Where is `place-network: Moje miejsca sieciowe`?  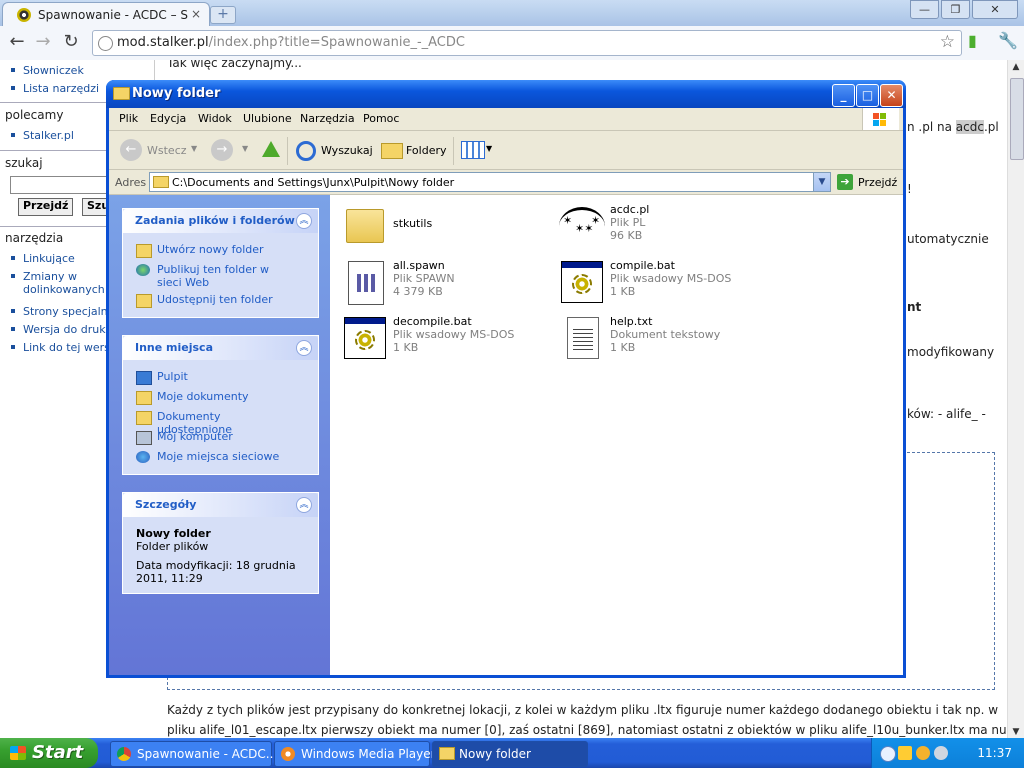 place-network: Moje miejsca sieciowe is located at coordinates (227, 456).